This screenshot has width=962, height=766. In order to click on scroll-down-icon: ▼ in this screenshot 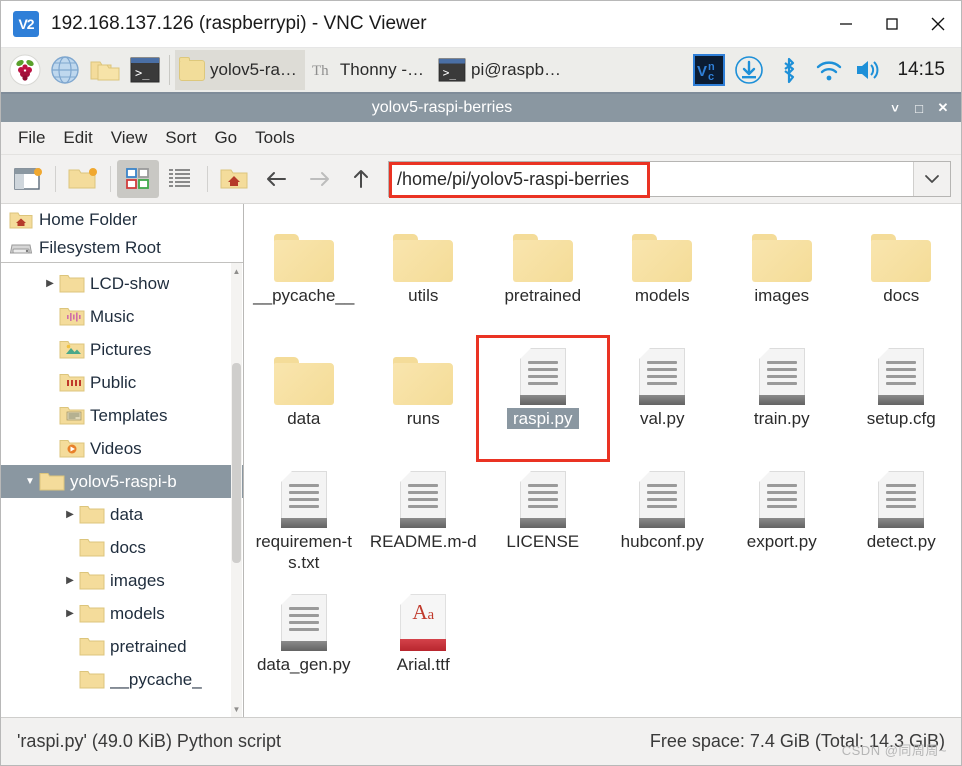, I will do `click(236, 709)`.